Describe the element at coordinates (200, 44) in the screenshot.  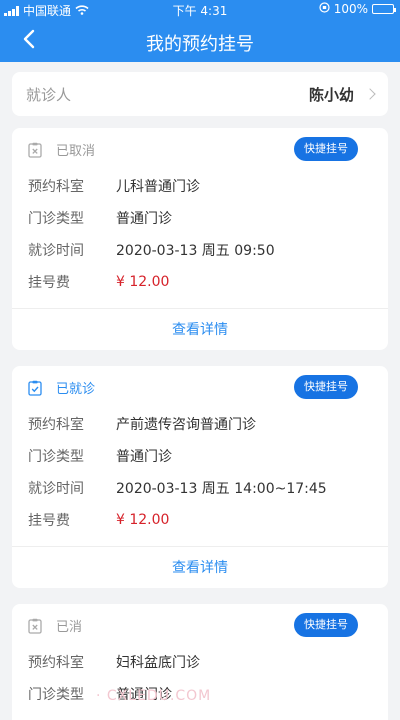
I see `page-title: 我的预约挂号` at that location.